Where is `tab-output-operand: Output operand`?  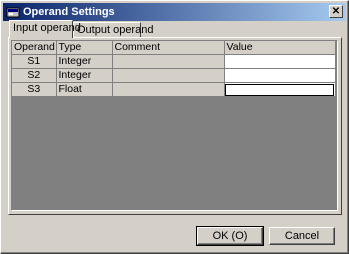 tab-output-operand: Output operand is located at coordinates (113, 29).